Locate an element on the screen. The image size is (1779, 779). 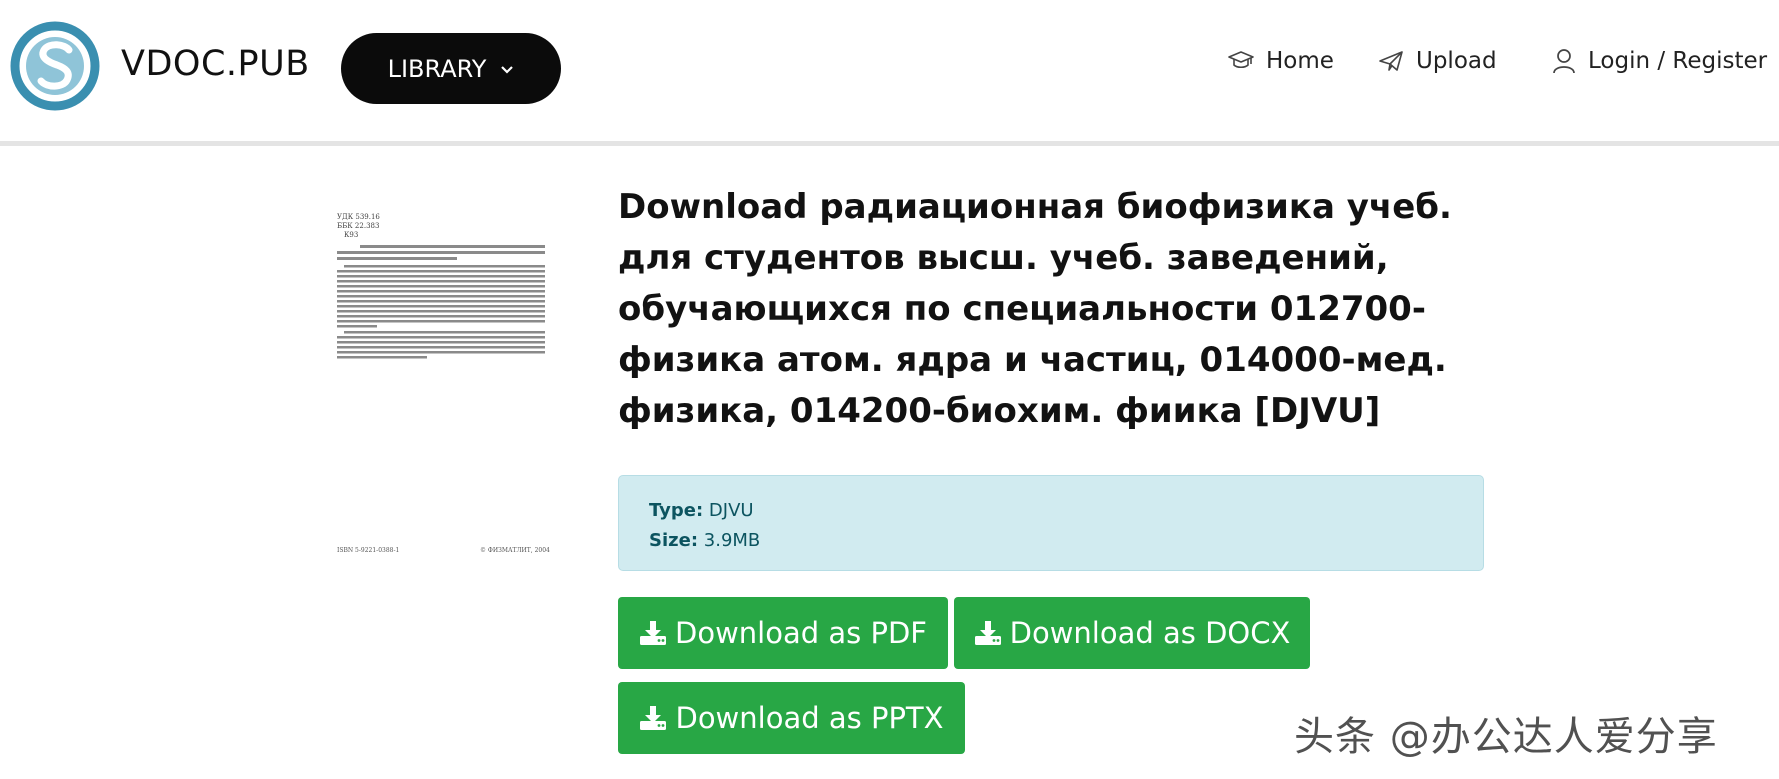
cover-copyright: © ФИЗМАТЛИТ, 2004 is located at coordinates (515, 550).